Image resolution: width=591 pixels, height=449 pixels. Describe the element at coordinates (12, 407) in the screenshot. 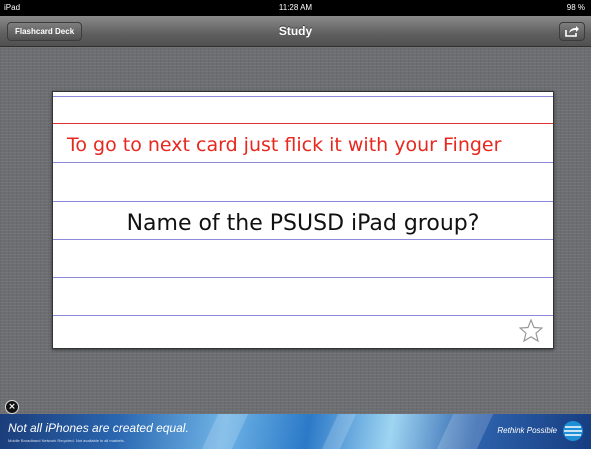

I see `close-icon: ×` at that location.